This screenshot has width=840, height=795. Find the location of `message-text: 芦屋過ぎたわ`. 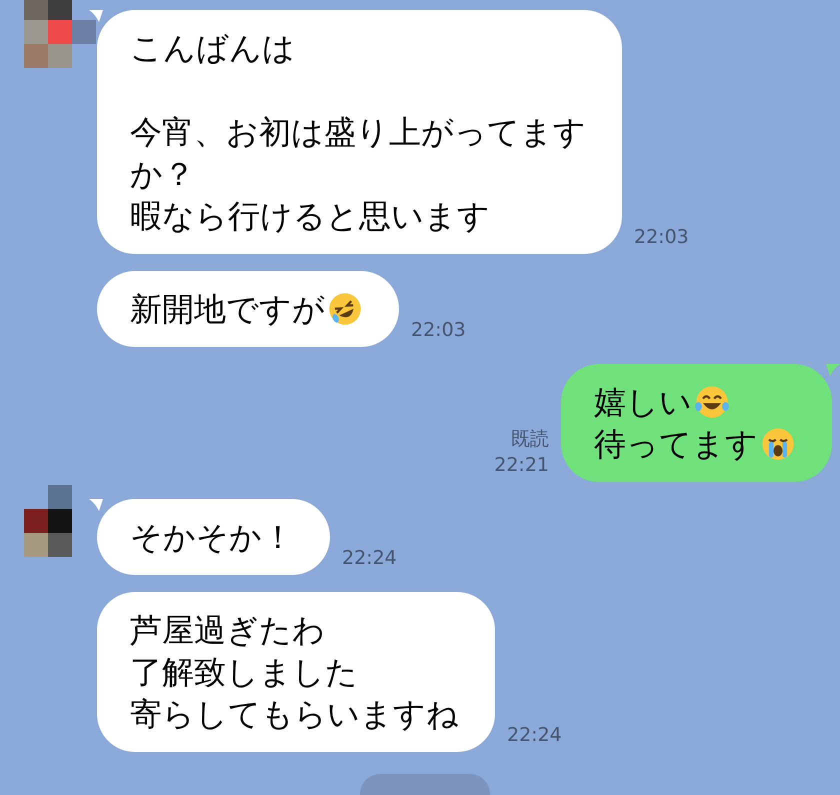

message-text: 芦屋過ぎたわ is located at coordinates (227, 630).